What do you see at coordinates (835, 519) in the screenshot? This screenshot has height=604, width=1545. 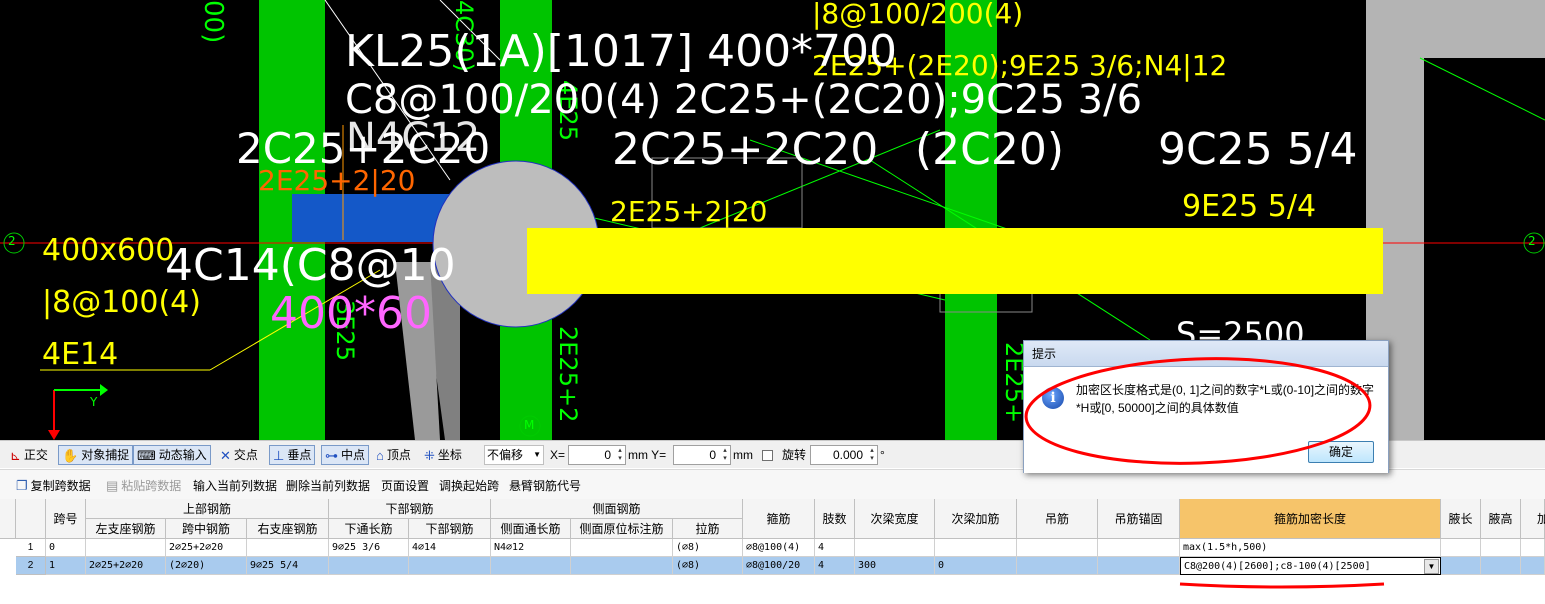 I see `header-legs: 肢数` at bounding box center [835, 519].